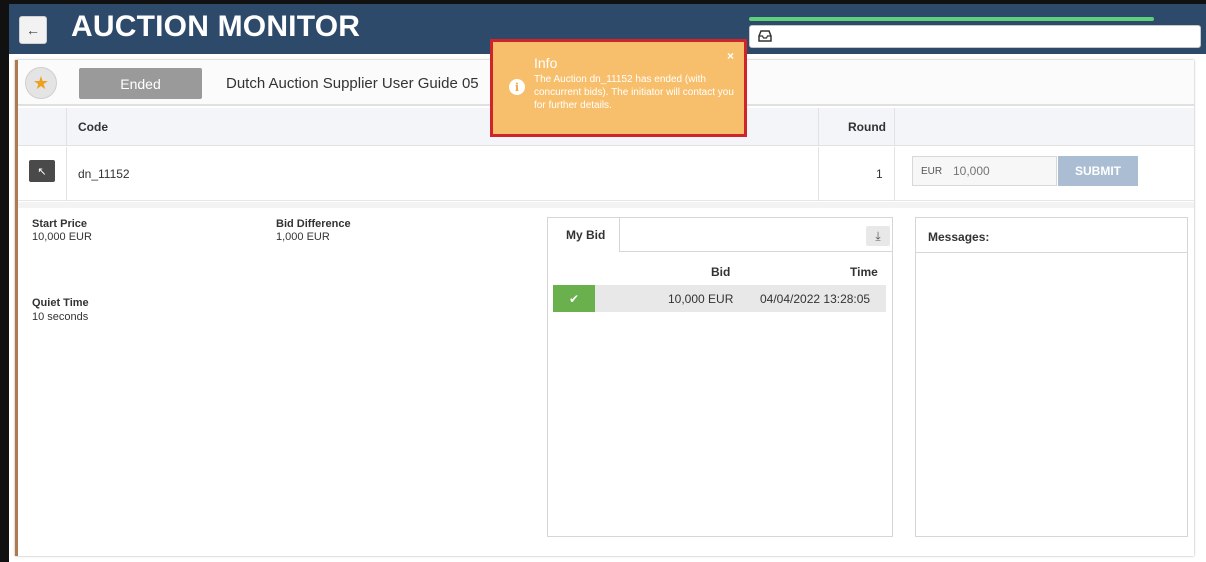  What do you see at coordinates (867, 127) in the screenshot?
I see `column-header-round: Round` at bounding box center [867, 127].